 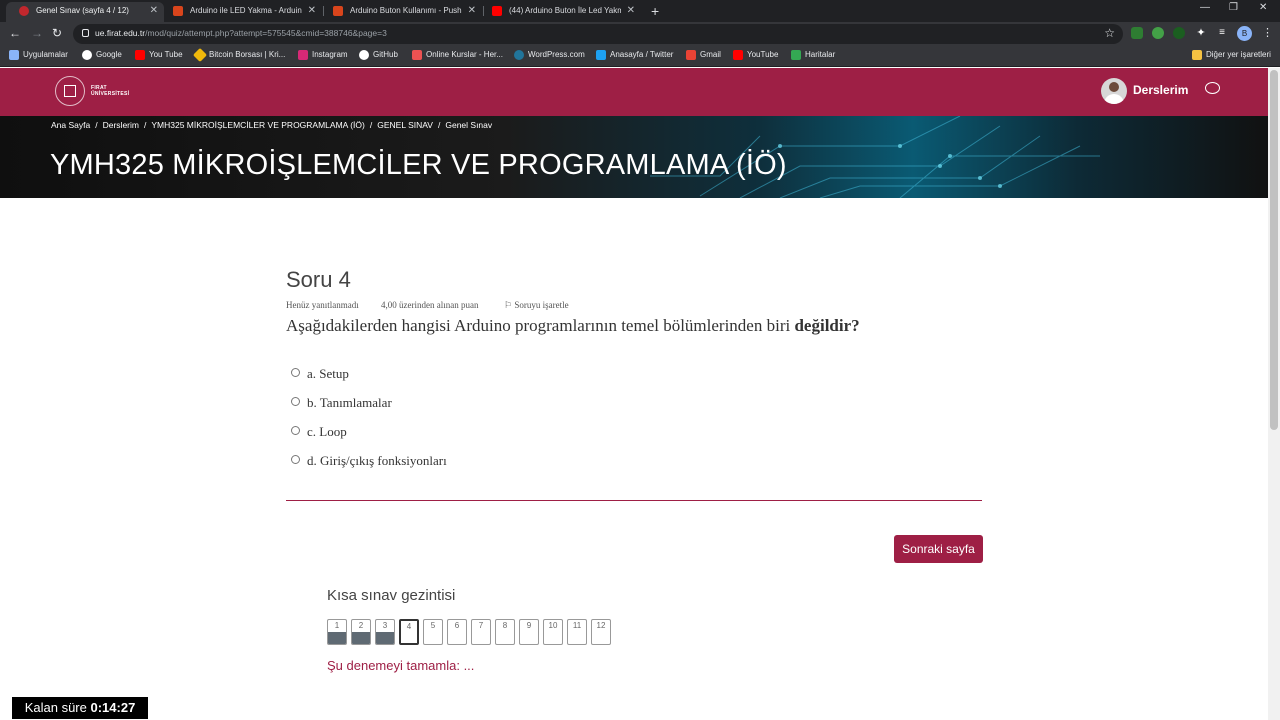 What do you see at coordinates (1274, 250) in the screenshot?
I see `scrollbar-thumb` at bounding box center [1274, 250].